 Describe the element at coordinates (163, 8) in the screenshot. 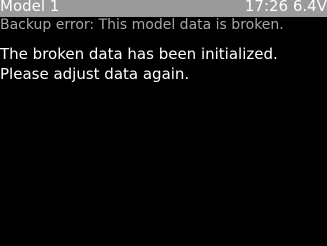

I see `status-bar: Model 1 17:26 6.4V` at that location.